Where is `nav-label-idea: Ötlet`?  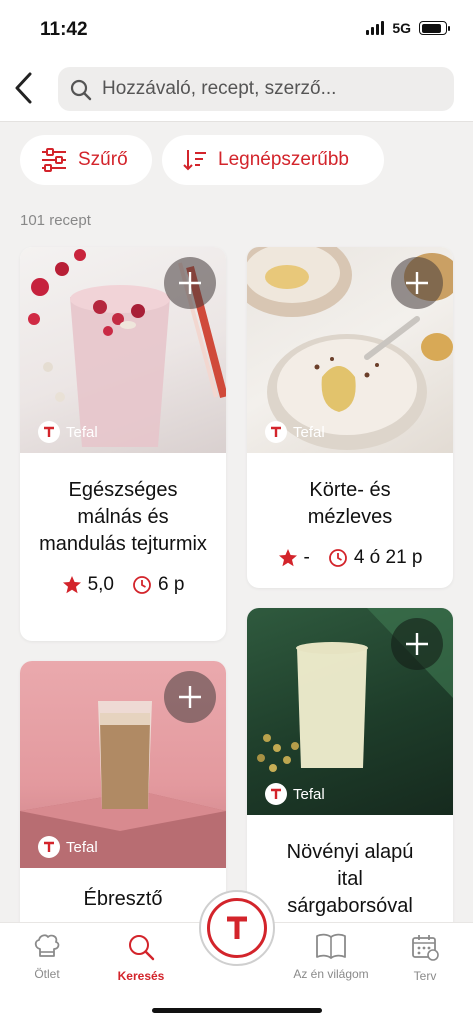 nav-label-idea: Ötlet is located at coordinates (47, 974).